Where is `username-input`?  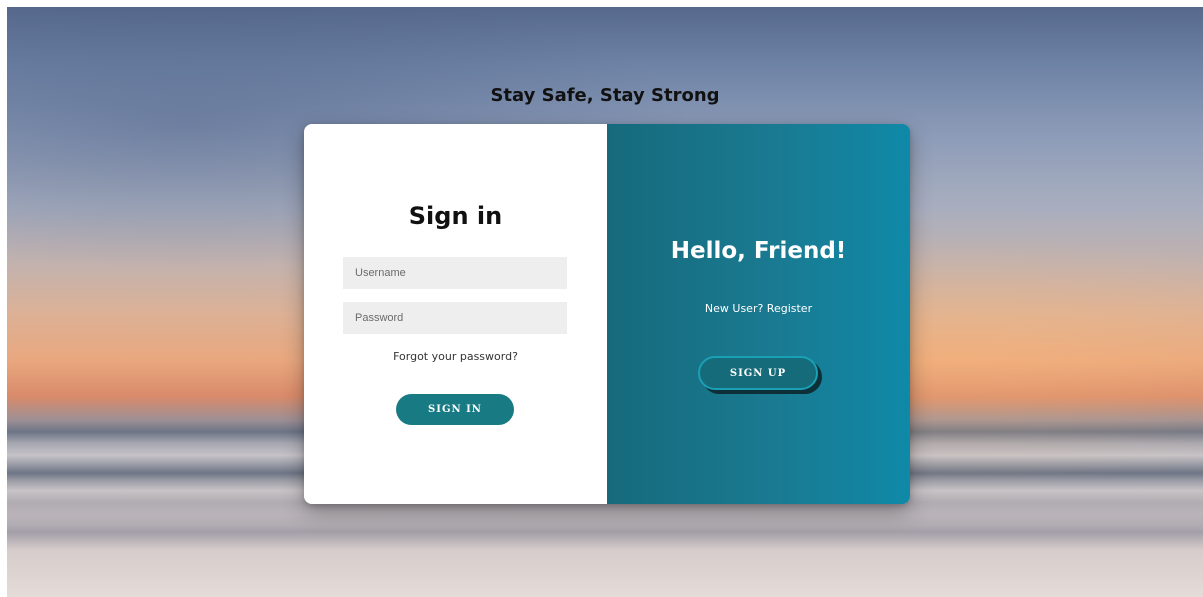
username-input is located at coordinates (455, 273).